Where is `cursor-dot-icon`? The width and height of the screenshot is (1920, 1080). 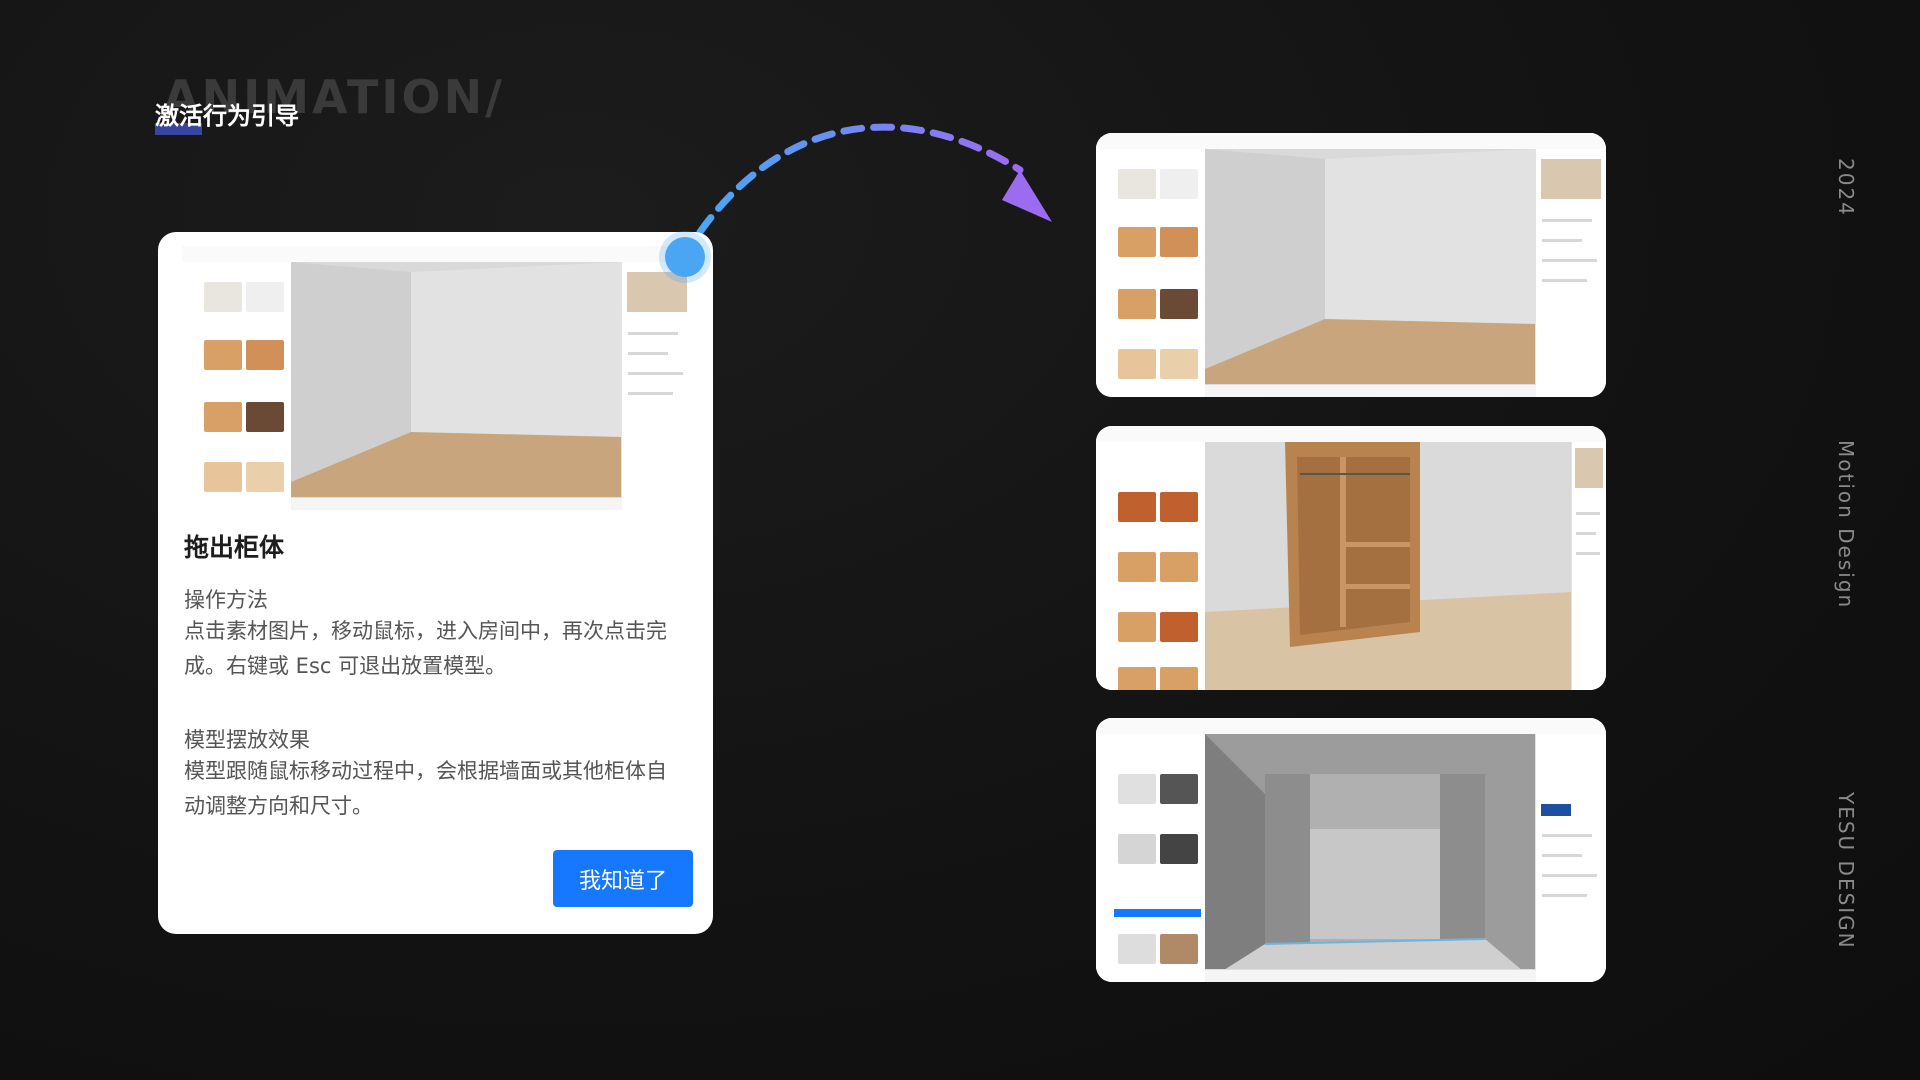 cursor-dot-icon is located at coordinates (685, 257).